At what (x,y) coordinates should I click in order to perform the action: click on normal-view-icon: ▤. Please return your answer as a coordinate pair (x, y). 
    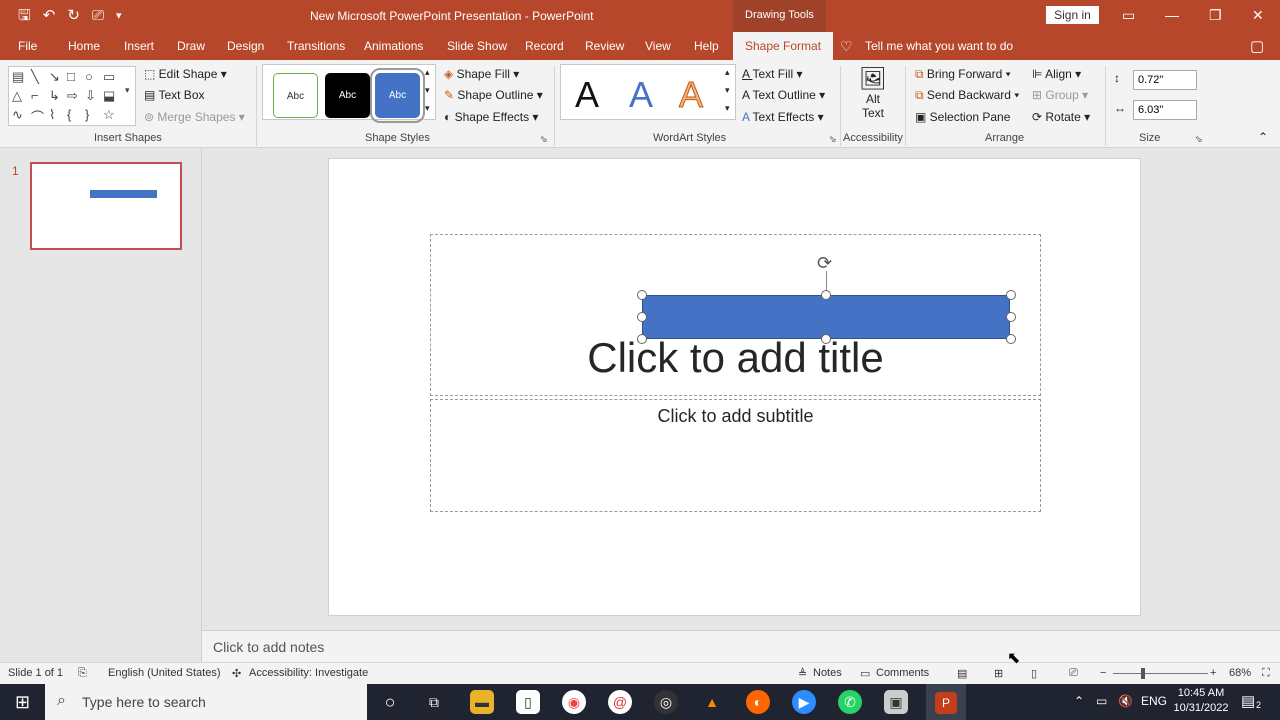
    Looking at the image, I should click on (962, 673).